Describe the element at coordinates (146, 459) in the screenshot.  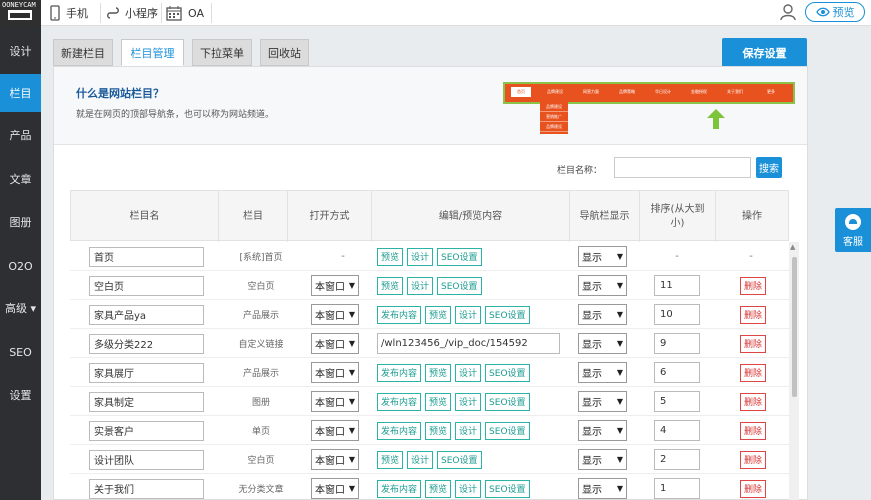
I see `column-name-input: 设计团队` at that location.